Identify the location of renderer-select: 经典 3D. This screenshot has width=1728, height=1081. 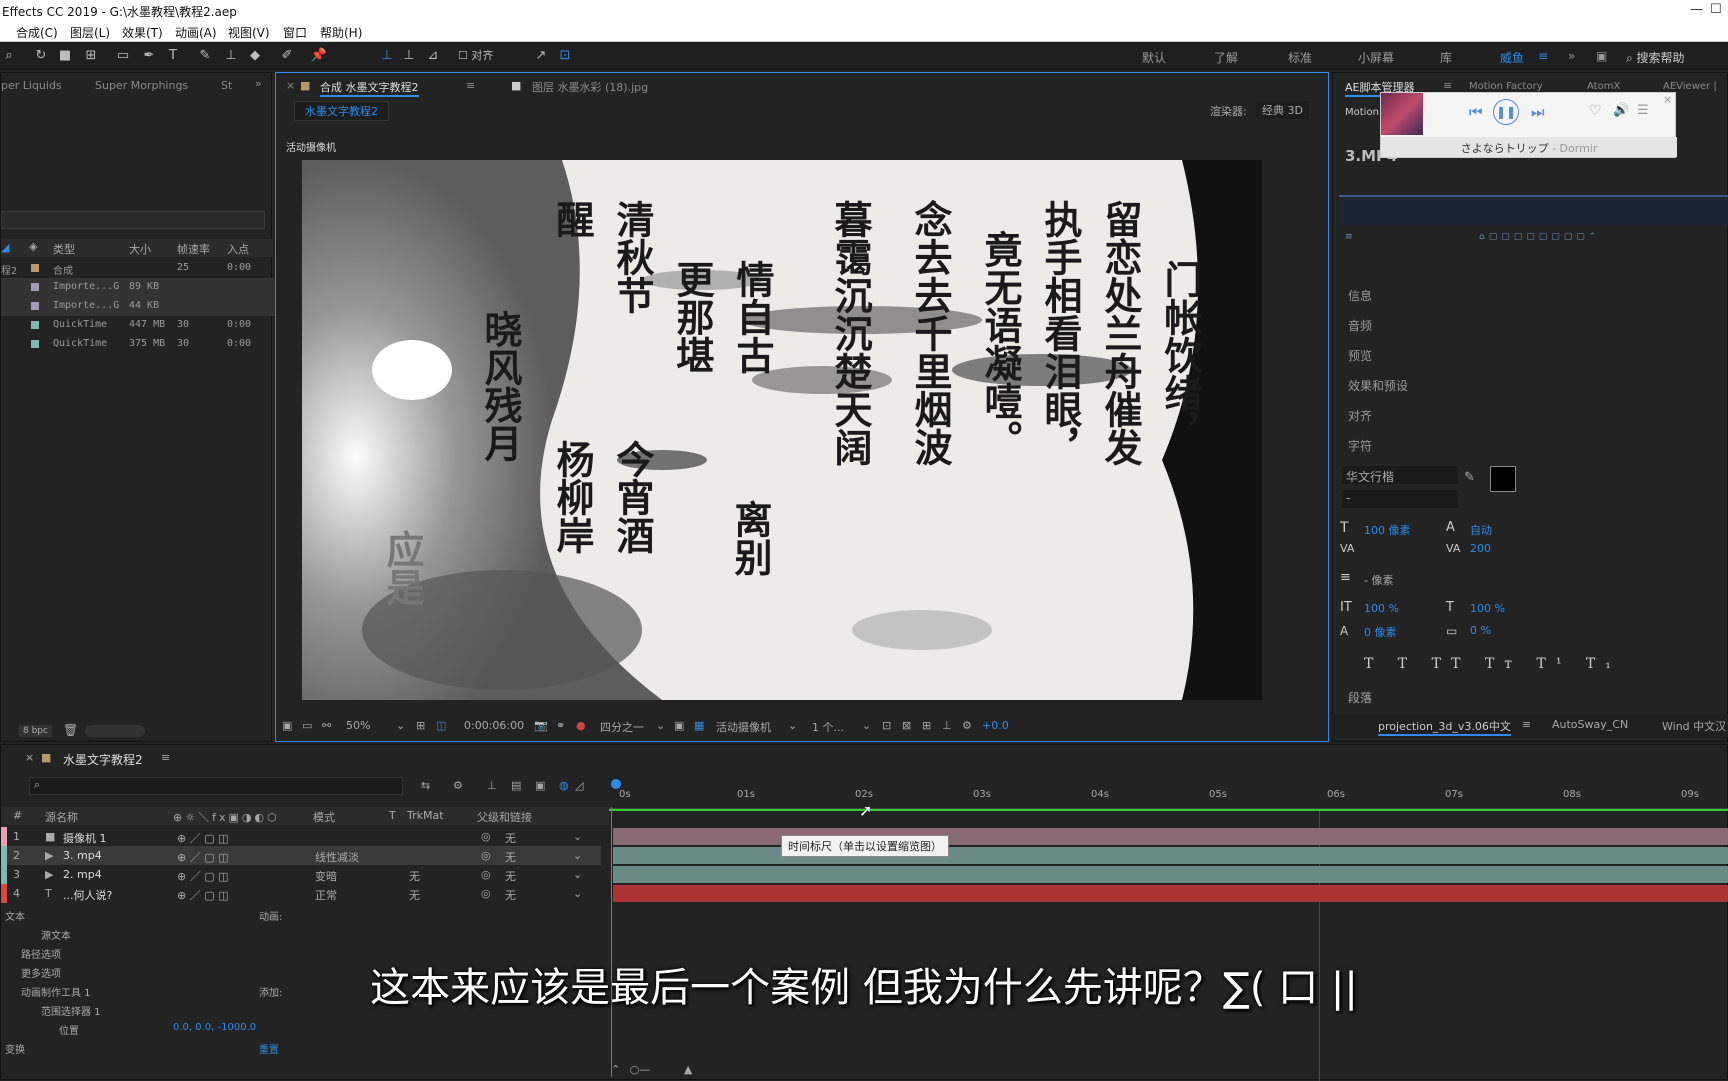
(1282, 110).